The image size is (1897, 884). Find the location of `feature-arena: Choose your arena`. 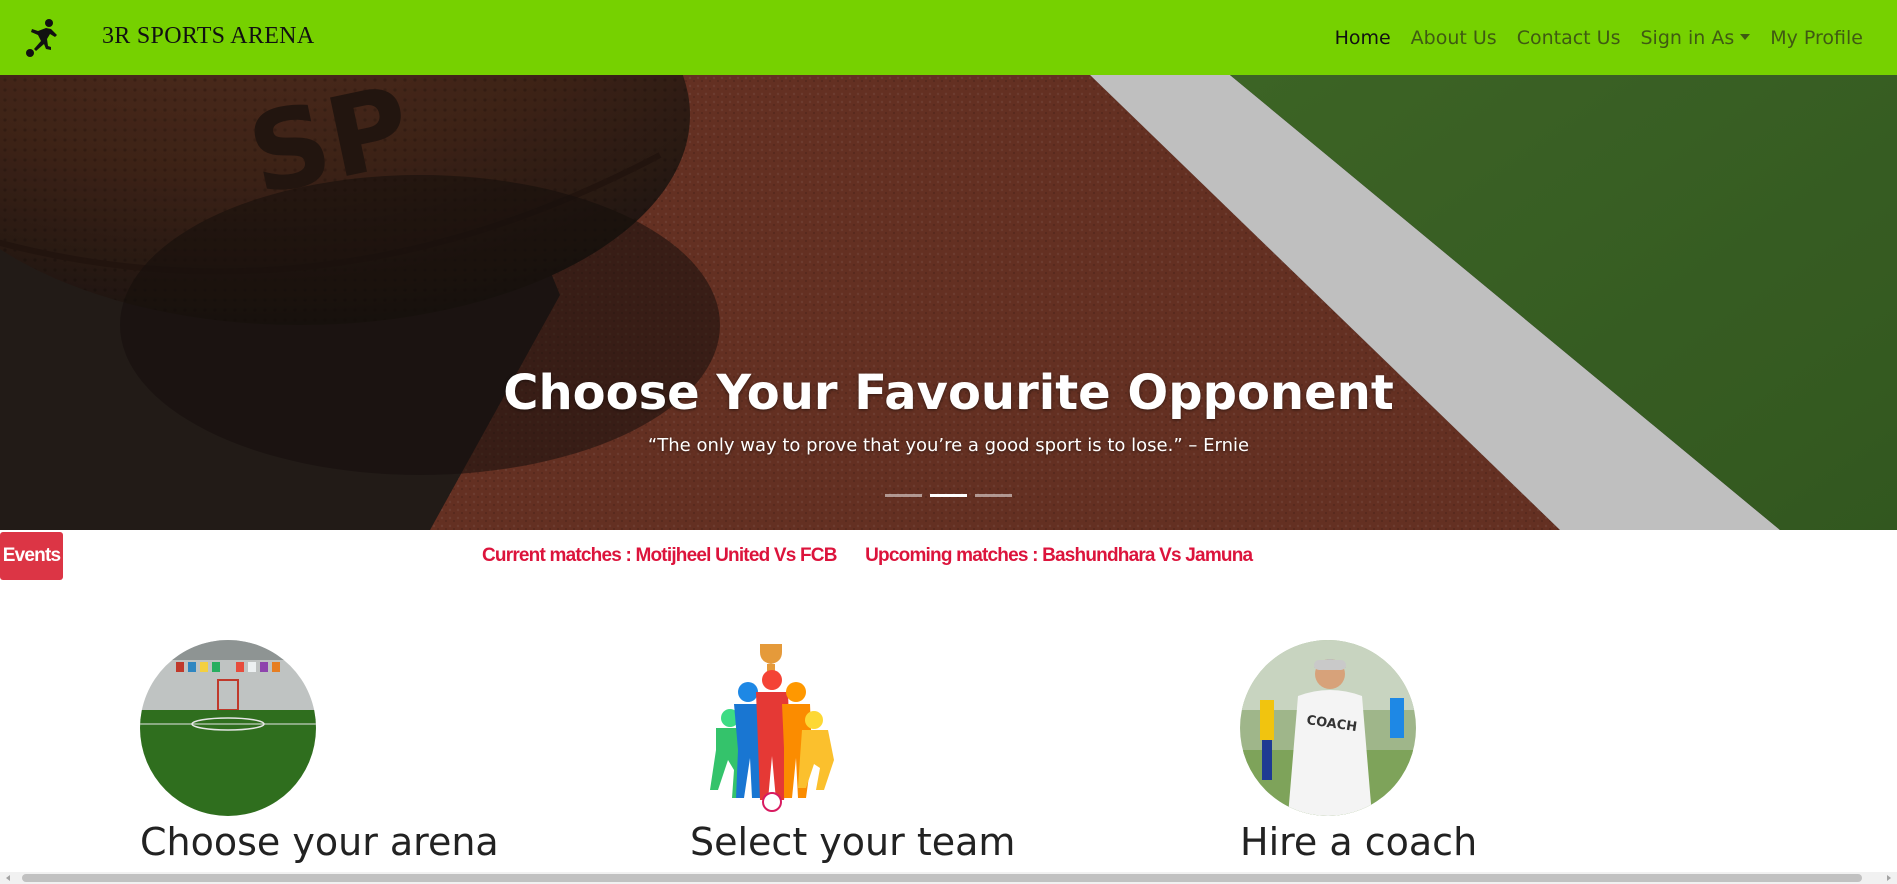

feature-arena: Choose your arena is located at coordinates (319, 752).